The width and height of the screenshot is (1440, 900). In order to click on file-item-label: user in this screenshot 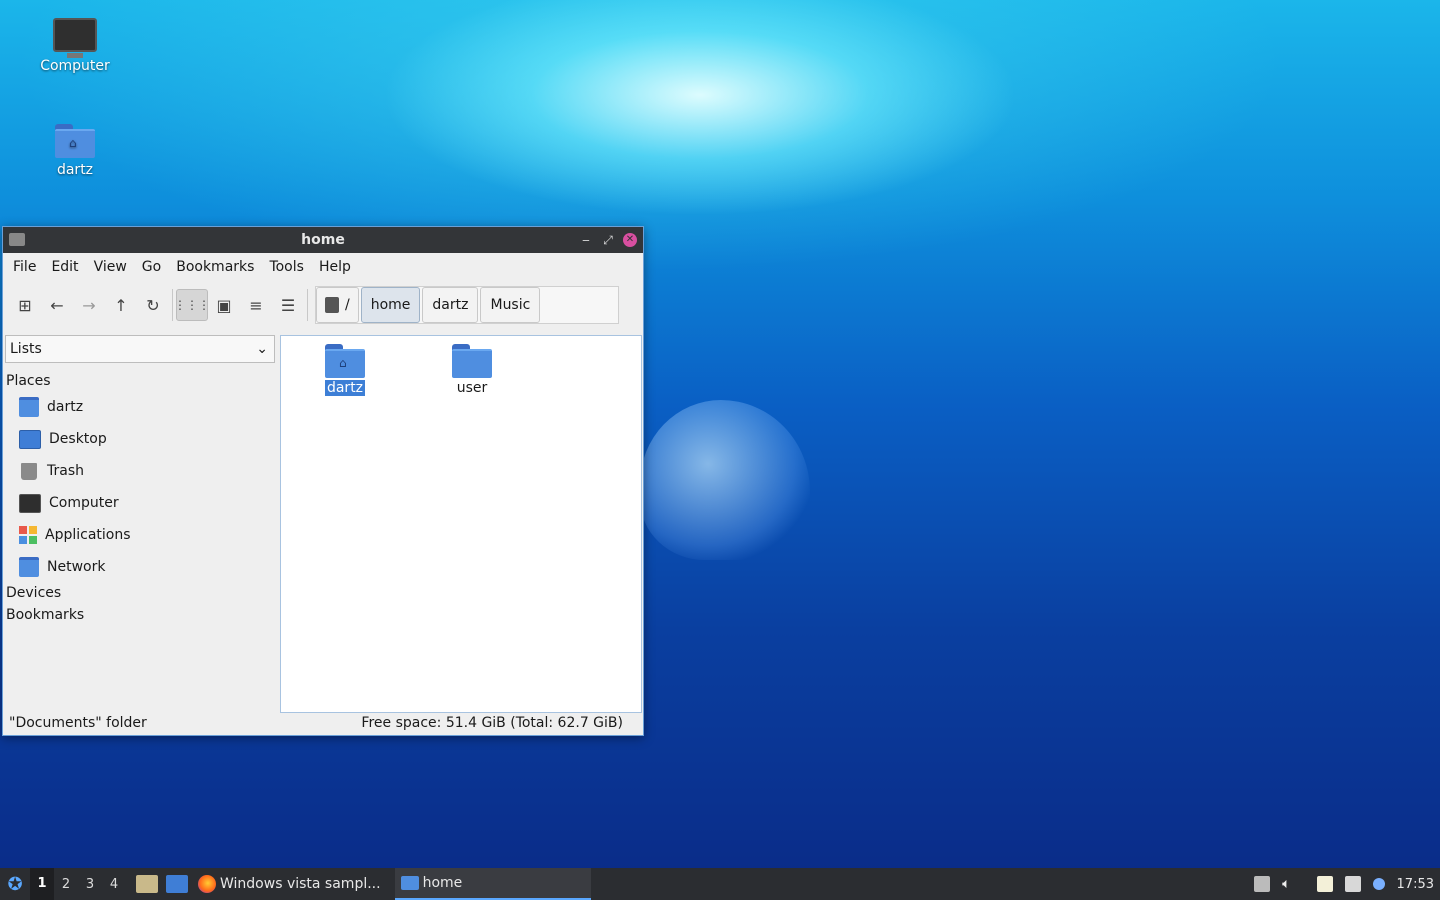, I will do `click(472, 388)`.